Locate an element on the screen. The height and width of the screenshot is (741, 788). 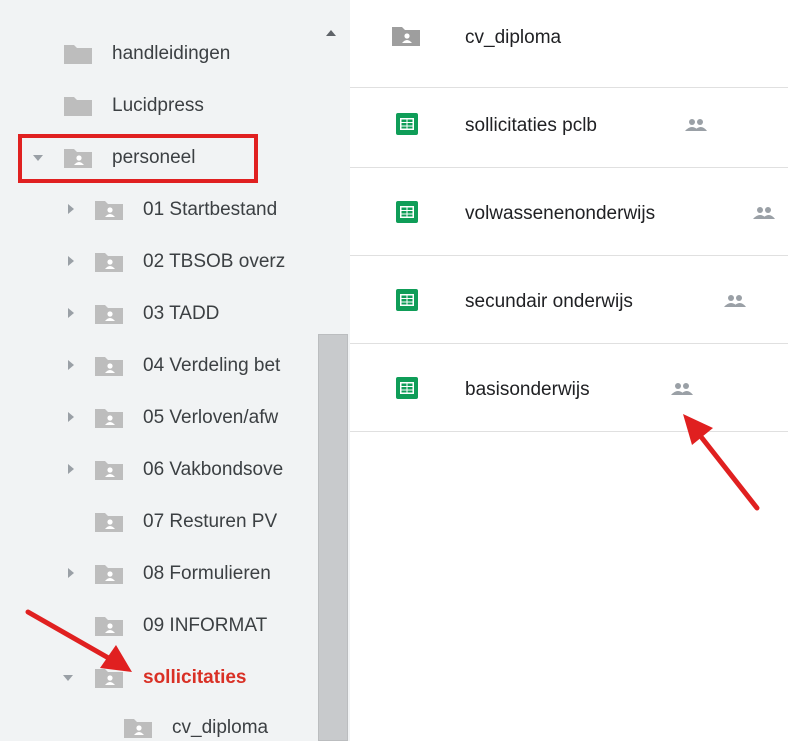
tree-item-label: 07 Resturen PV is located at coordinates (210, 521).